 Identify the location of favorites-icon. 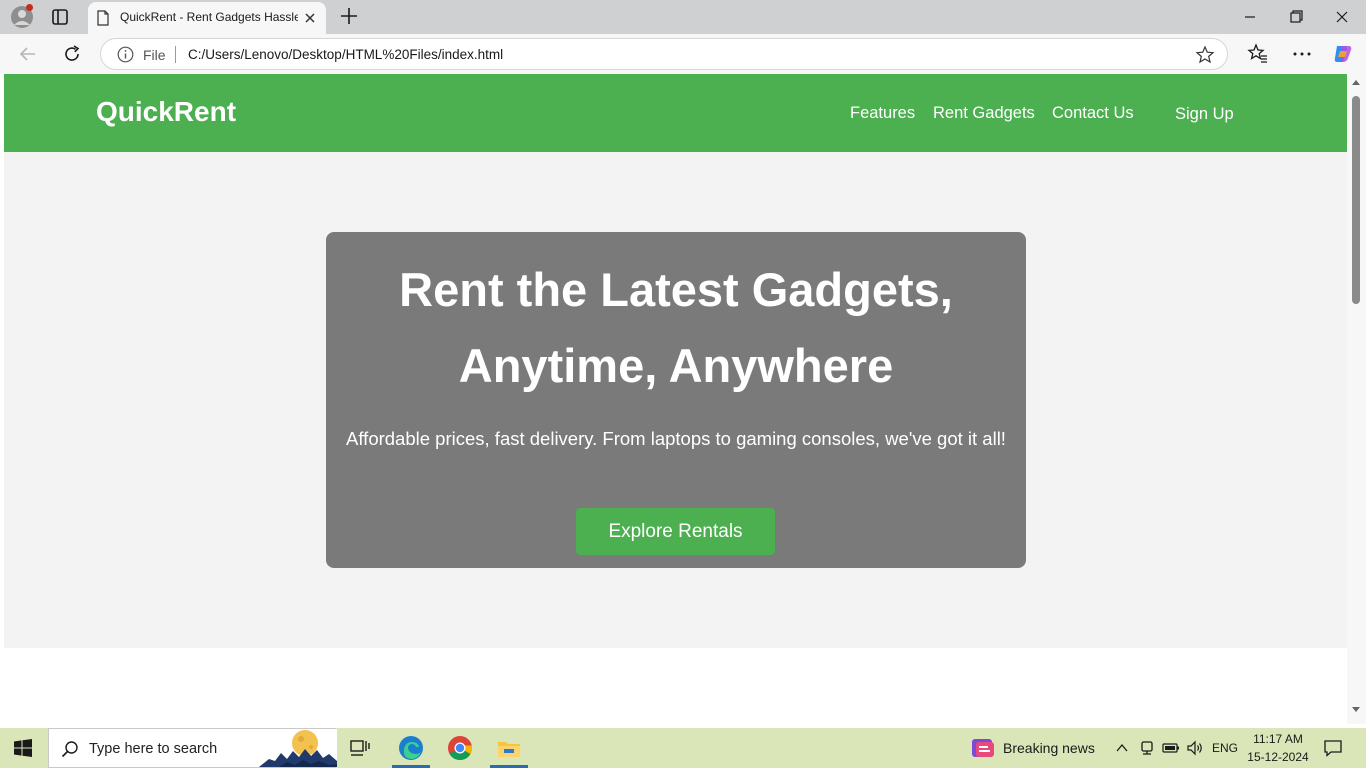
(1258, 54).